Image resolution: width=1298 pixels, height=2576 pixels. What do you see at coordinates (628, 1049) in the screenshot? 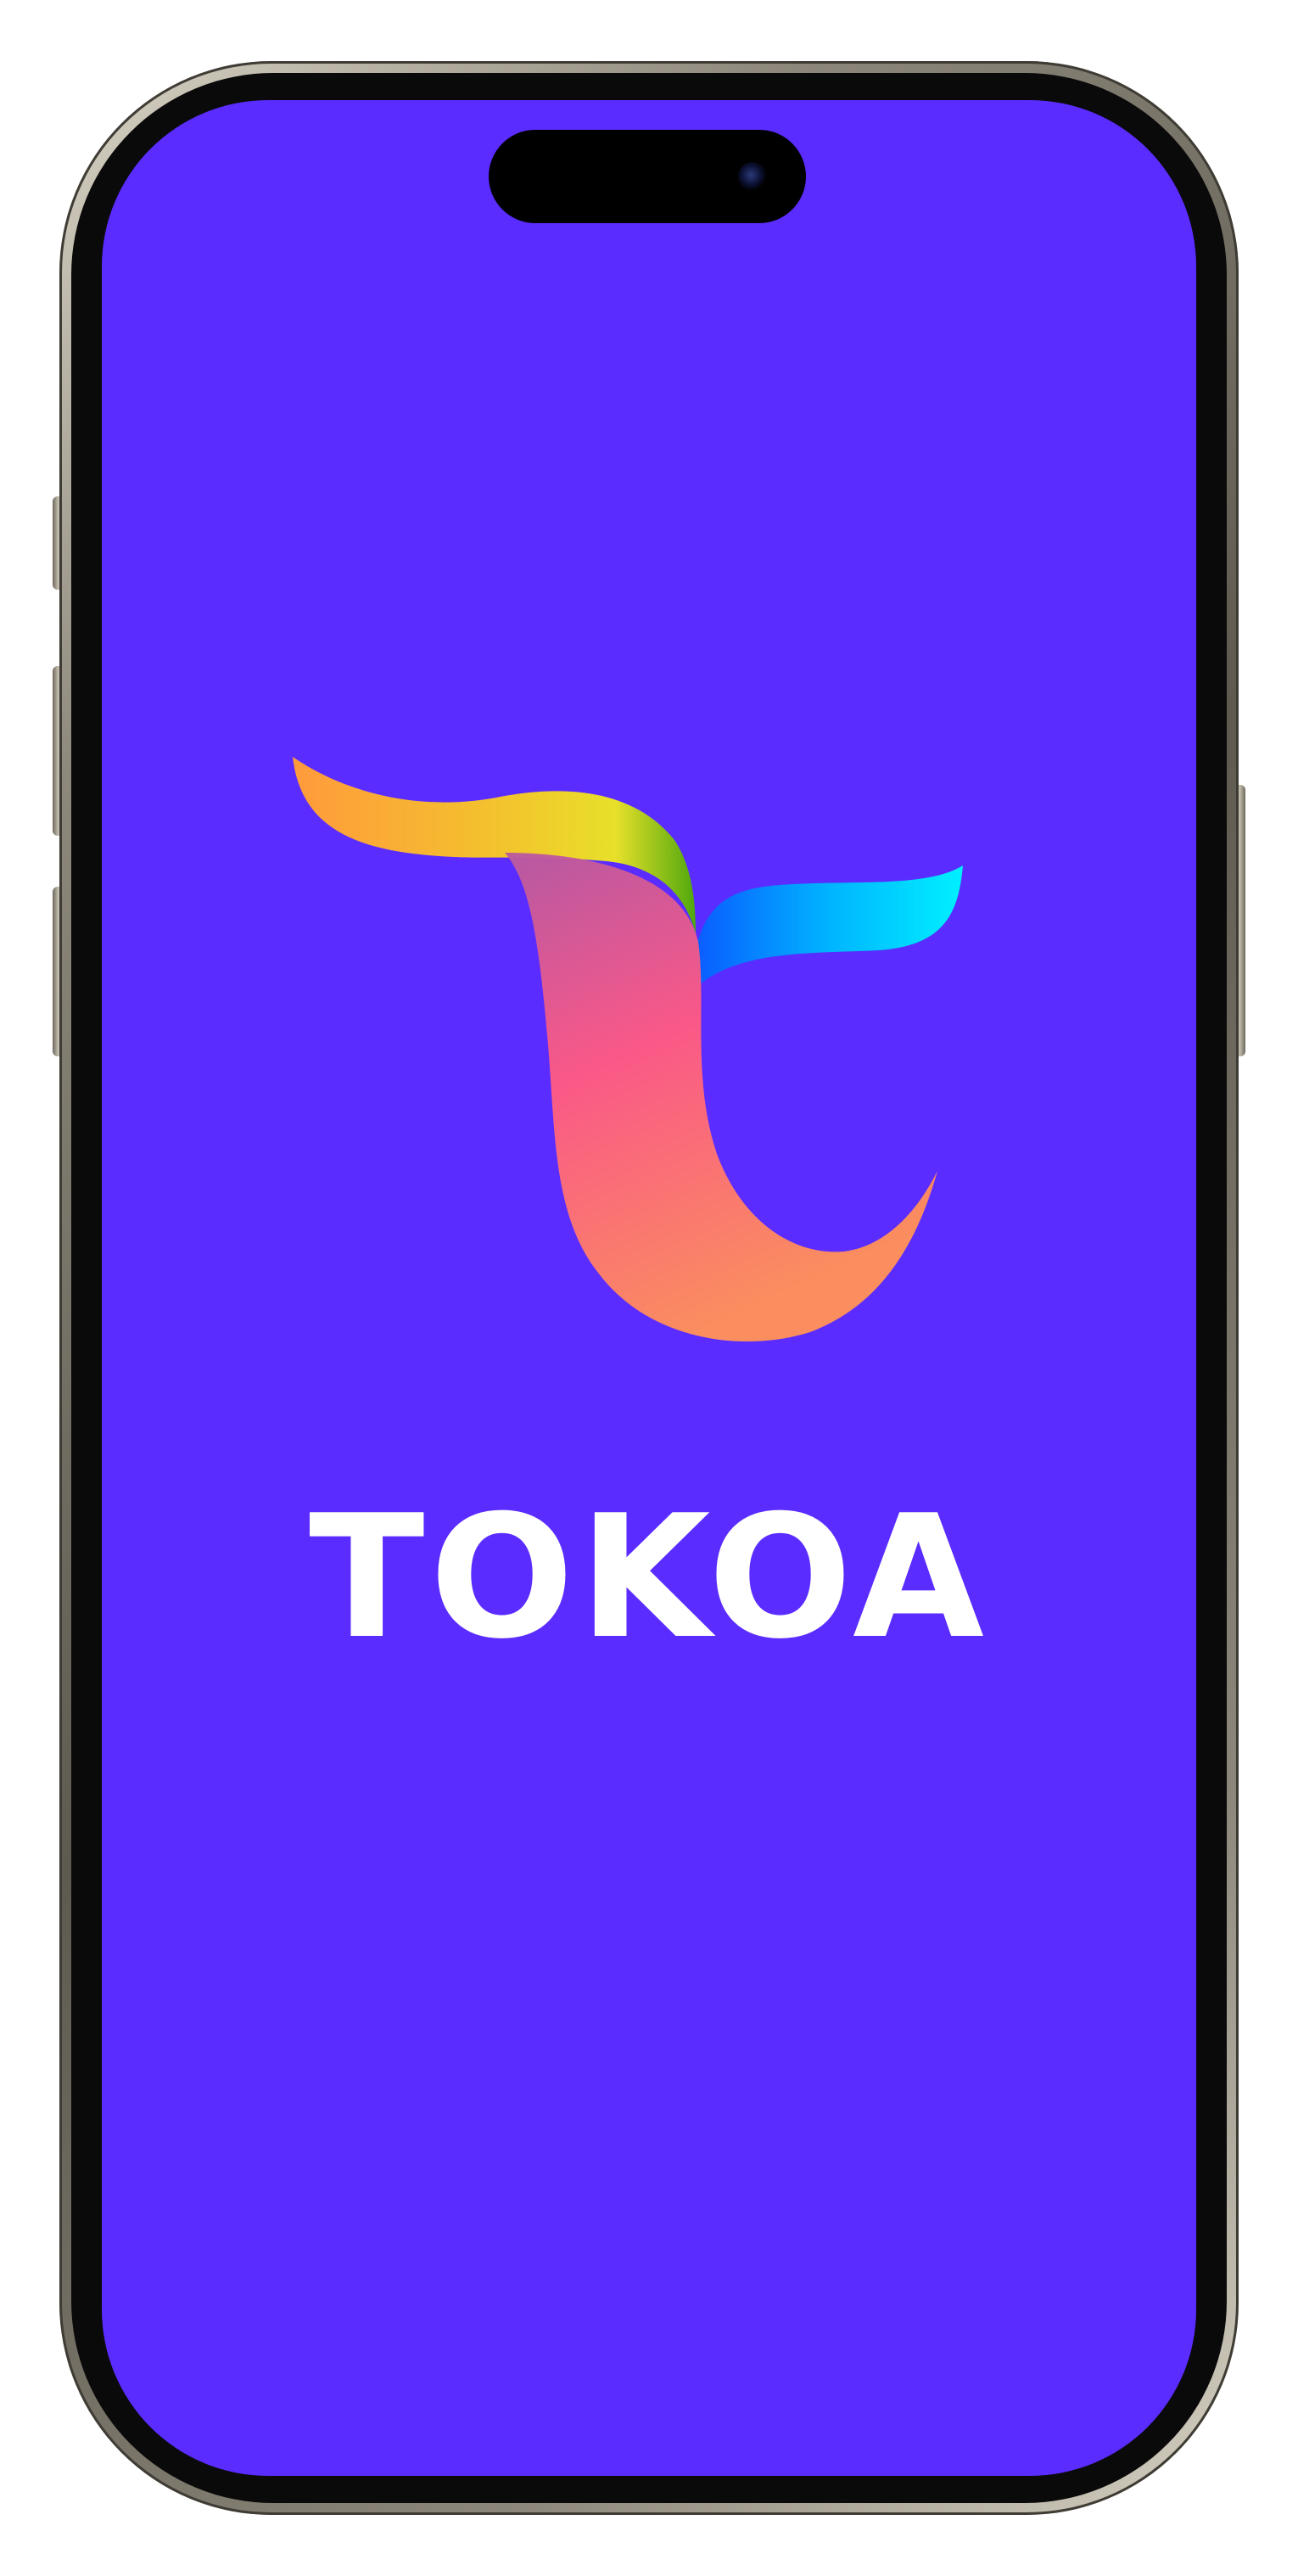
I see `tokoa-logo-icon` at bounding box center [628, 1049].